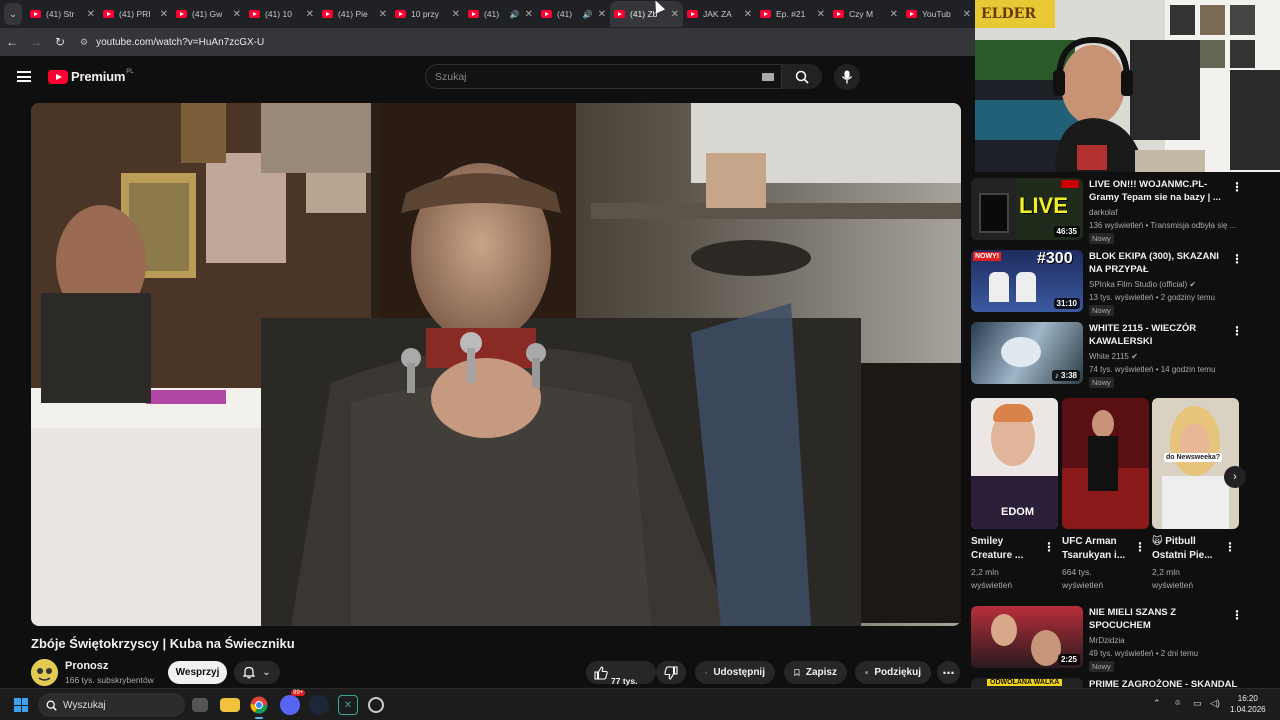 Image resolution: width=1280 pixels, height=720 pixels. What do you see at coordinates (601, 672) in the screenshot?
I see `thumbs-up-icon` at bounding box center [601, 672].